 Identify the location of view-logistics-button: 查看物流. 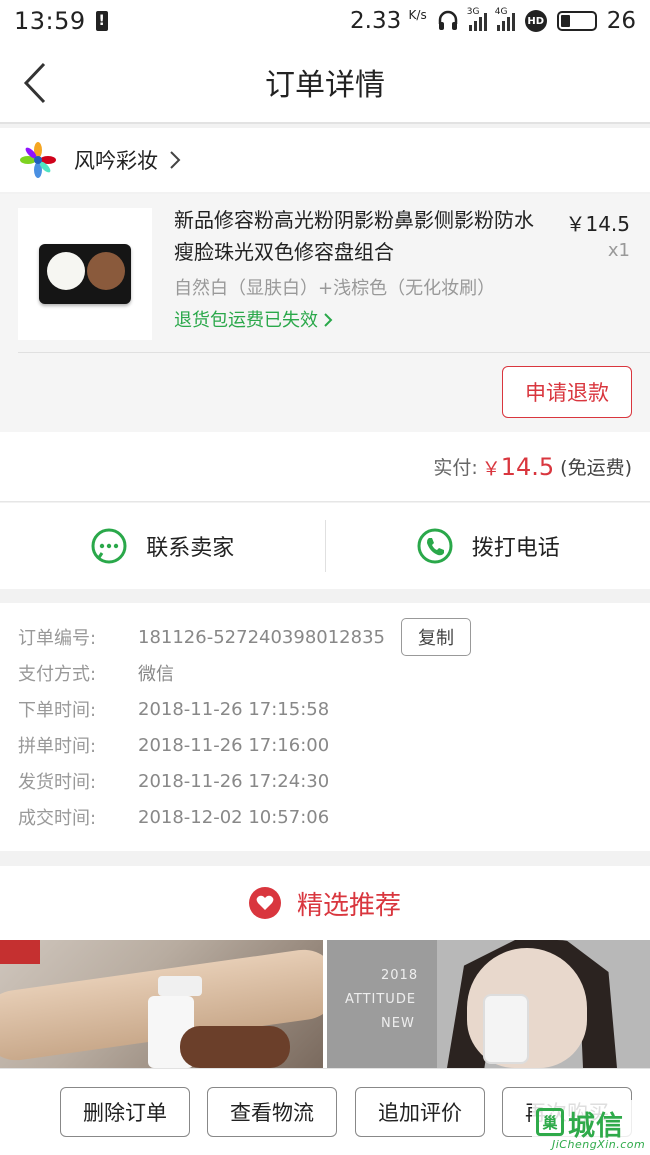
(272, 1112).